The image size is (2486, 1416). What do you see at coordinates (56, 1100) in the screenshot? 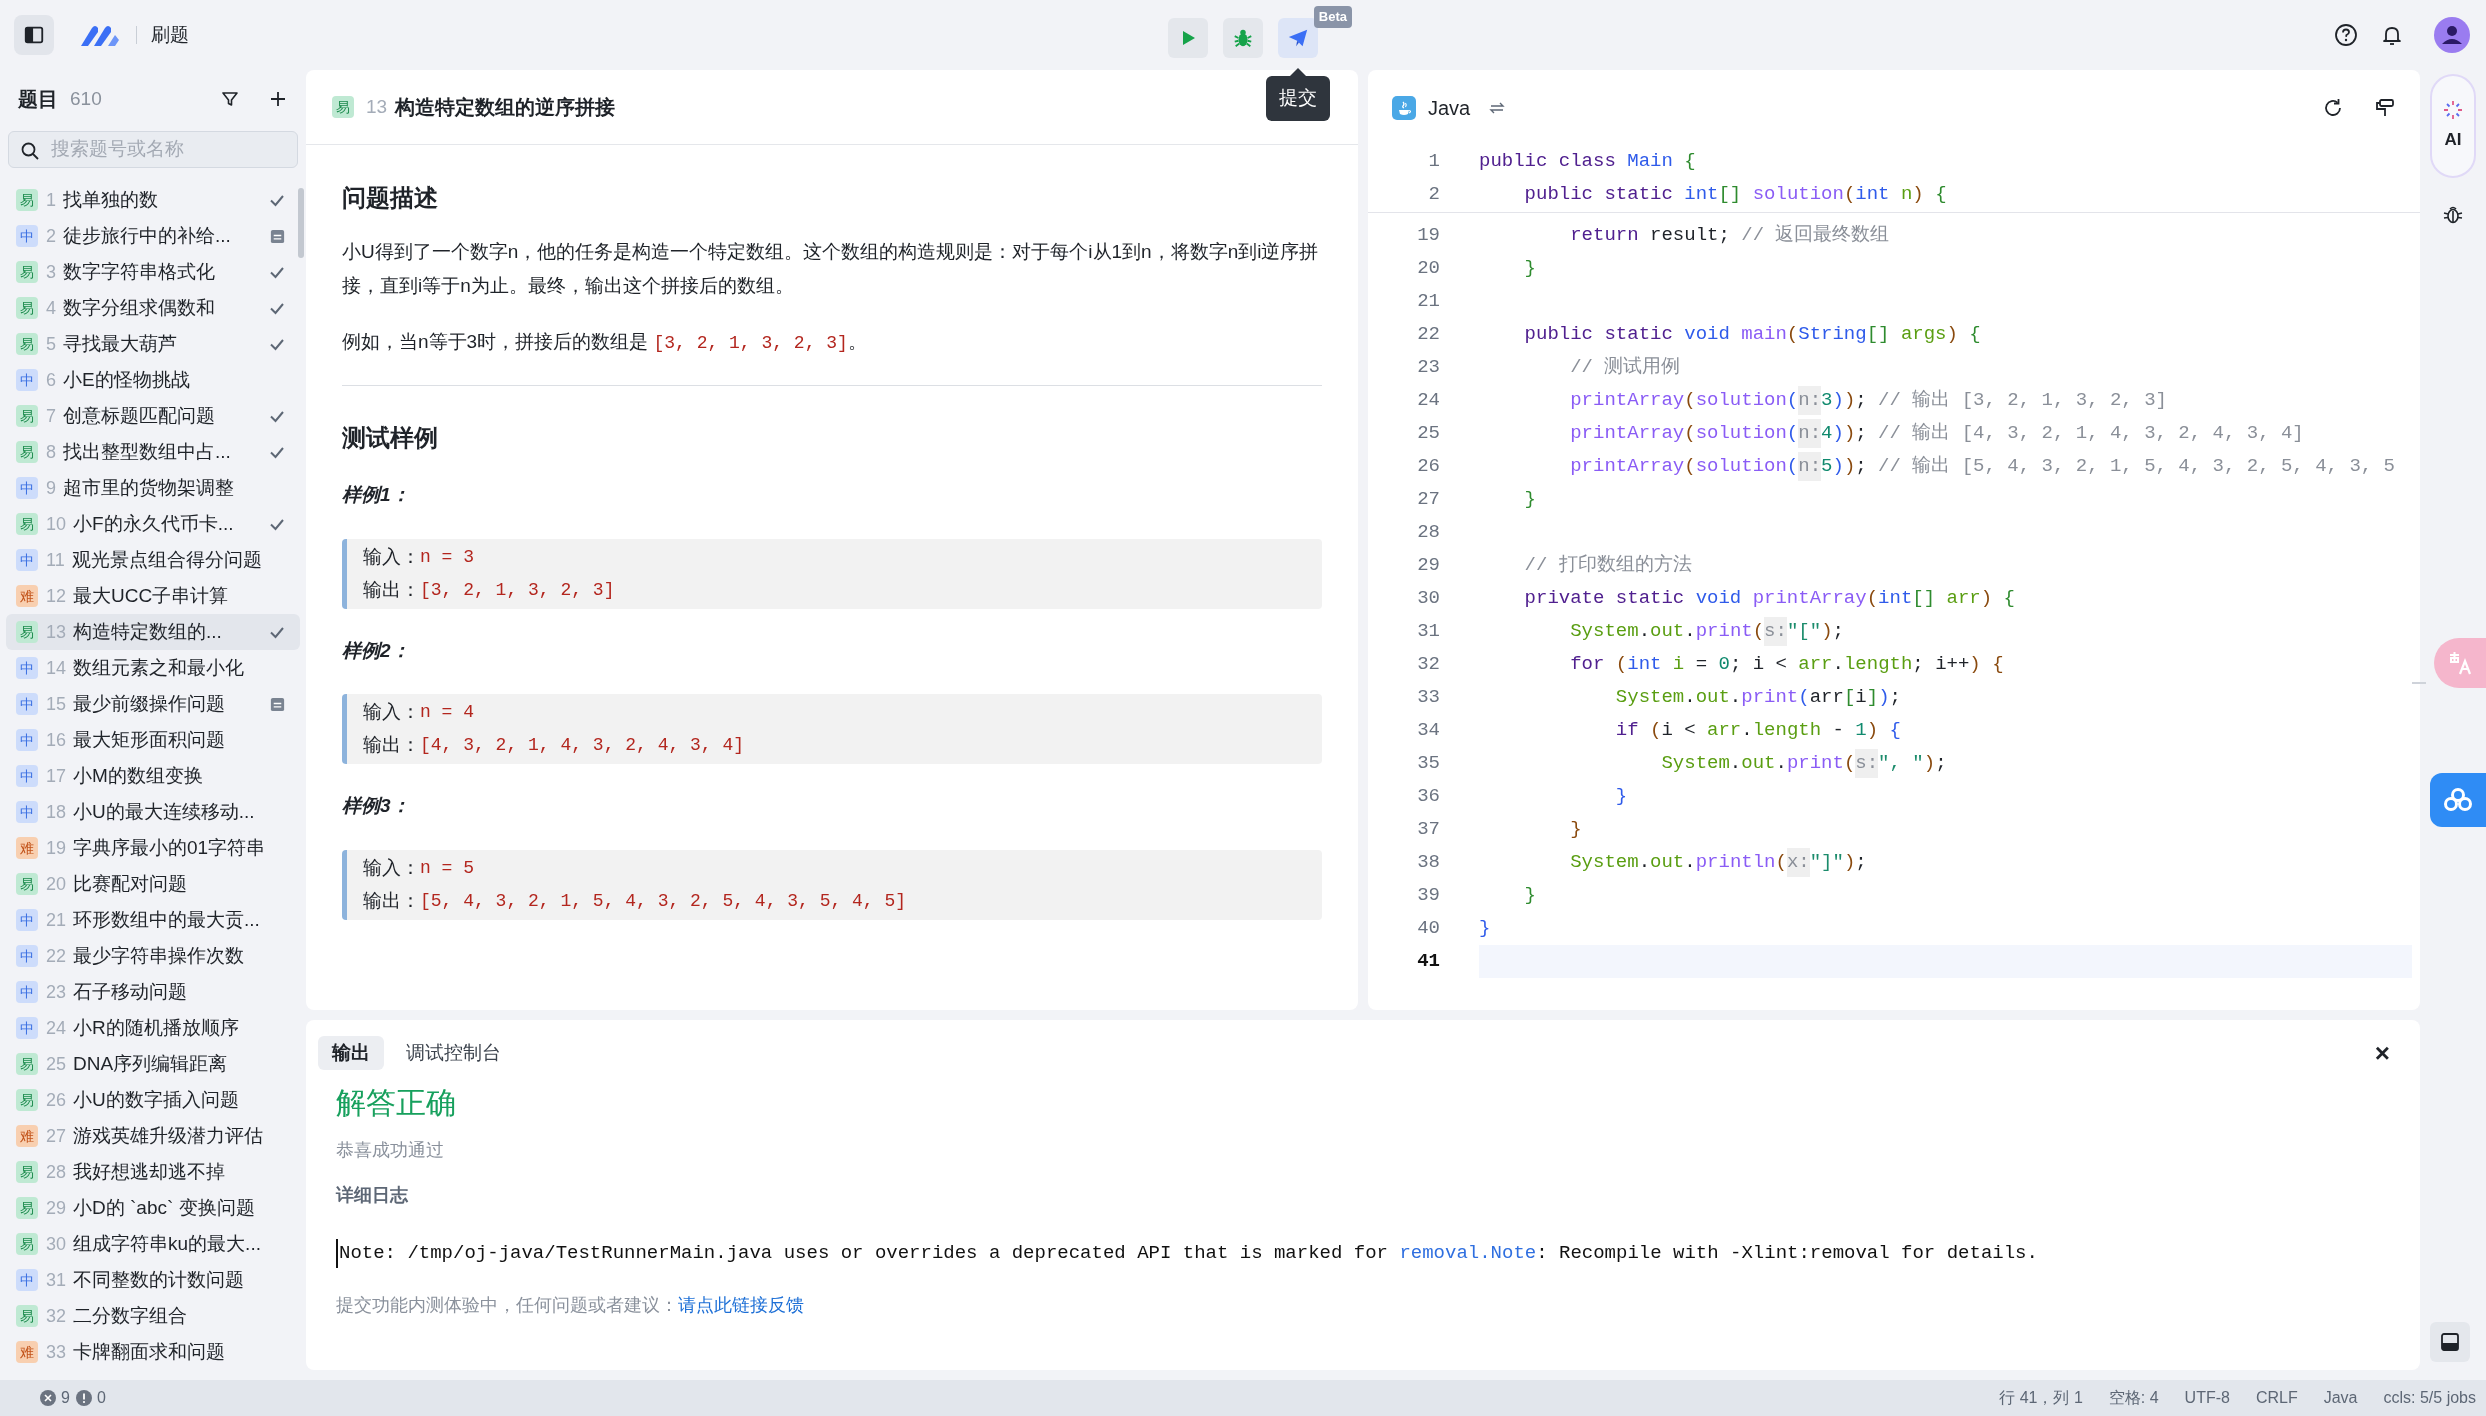
I see `problem-number: 26` at bounding box center [56, 1100].